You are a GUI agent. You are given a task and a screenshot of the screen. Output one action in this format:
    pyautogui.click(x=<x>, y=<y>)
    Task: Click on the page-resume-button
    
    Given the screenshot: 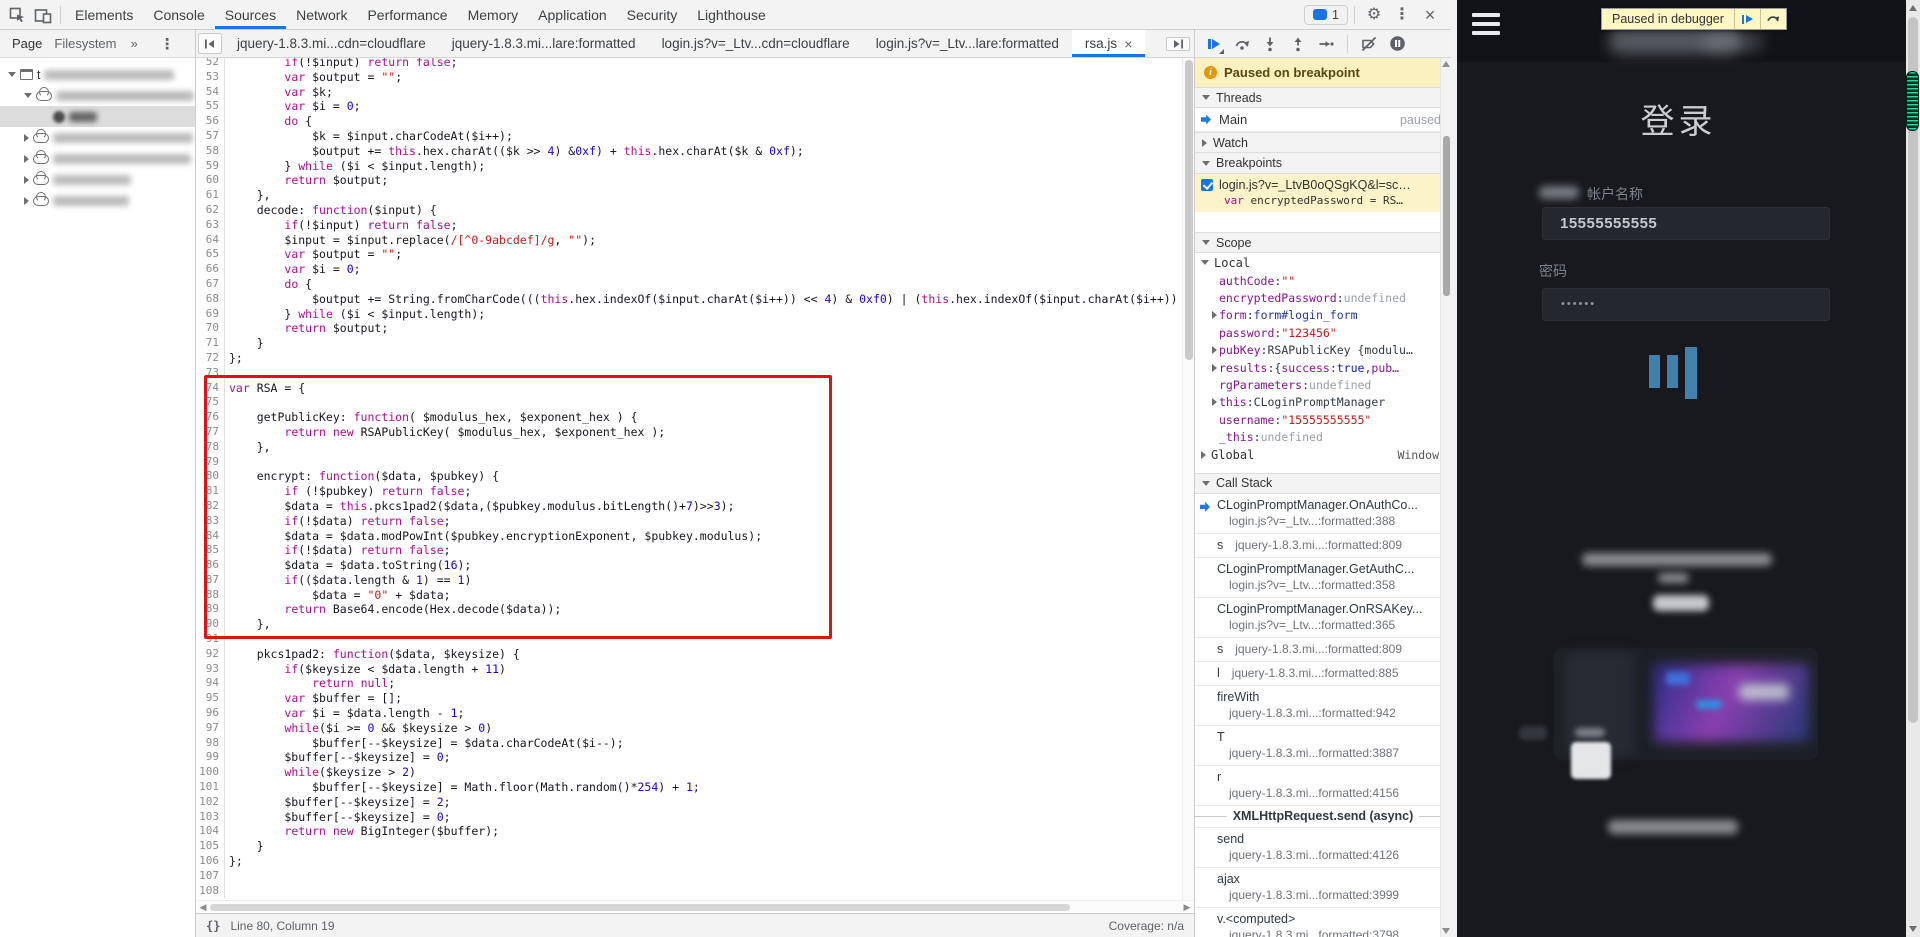 What is the action you would take?
    pyautogui.click(x=1746, y=19)
    